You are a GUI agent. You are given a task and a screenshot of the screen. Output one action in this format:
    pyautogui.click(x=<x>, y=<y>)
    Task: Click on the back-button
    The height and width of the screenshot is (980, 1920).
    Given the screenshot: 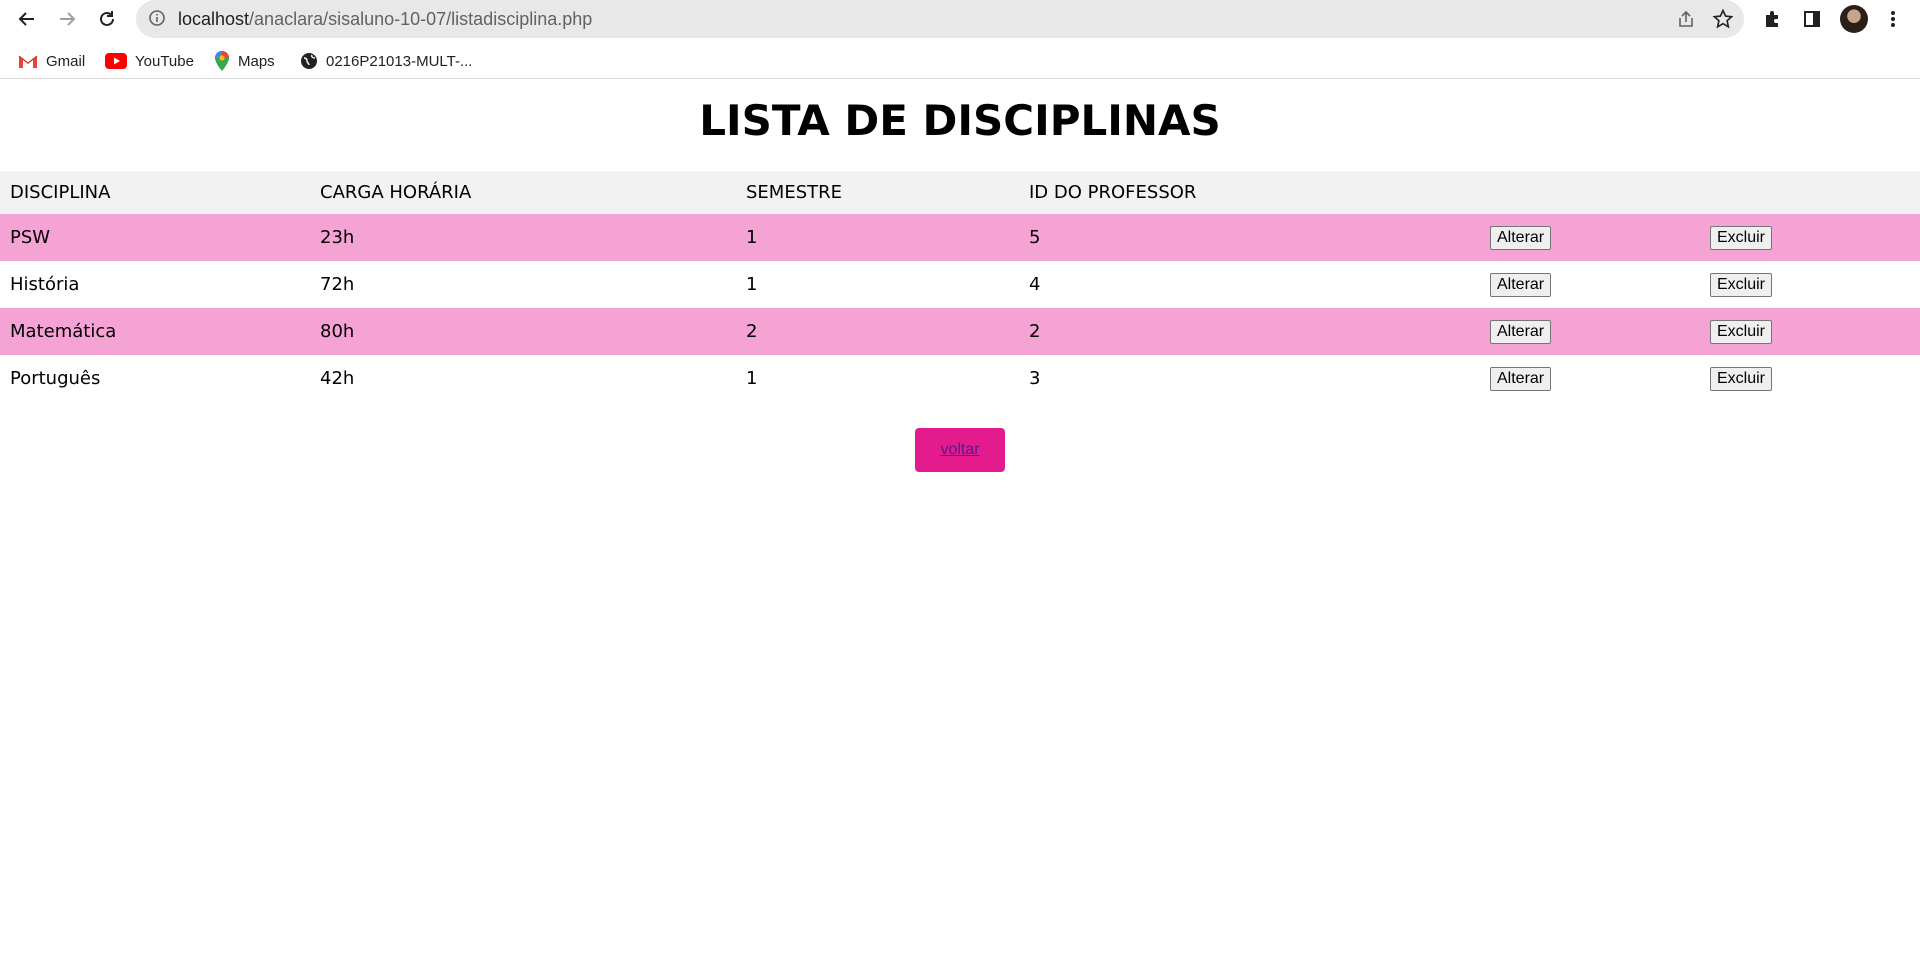 What is the action you would take?
    pyautogui.click(x=27, y=19)
    